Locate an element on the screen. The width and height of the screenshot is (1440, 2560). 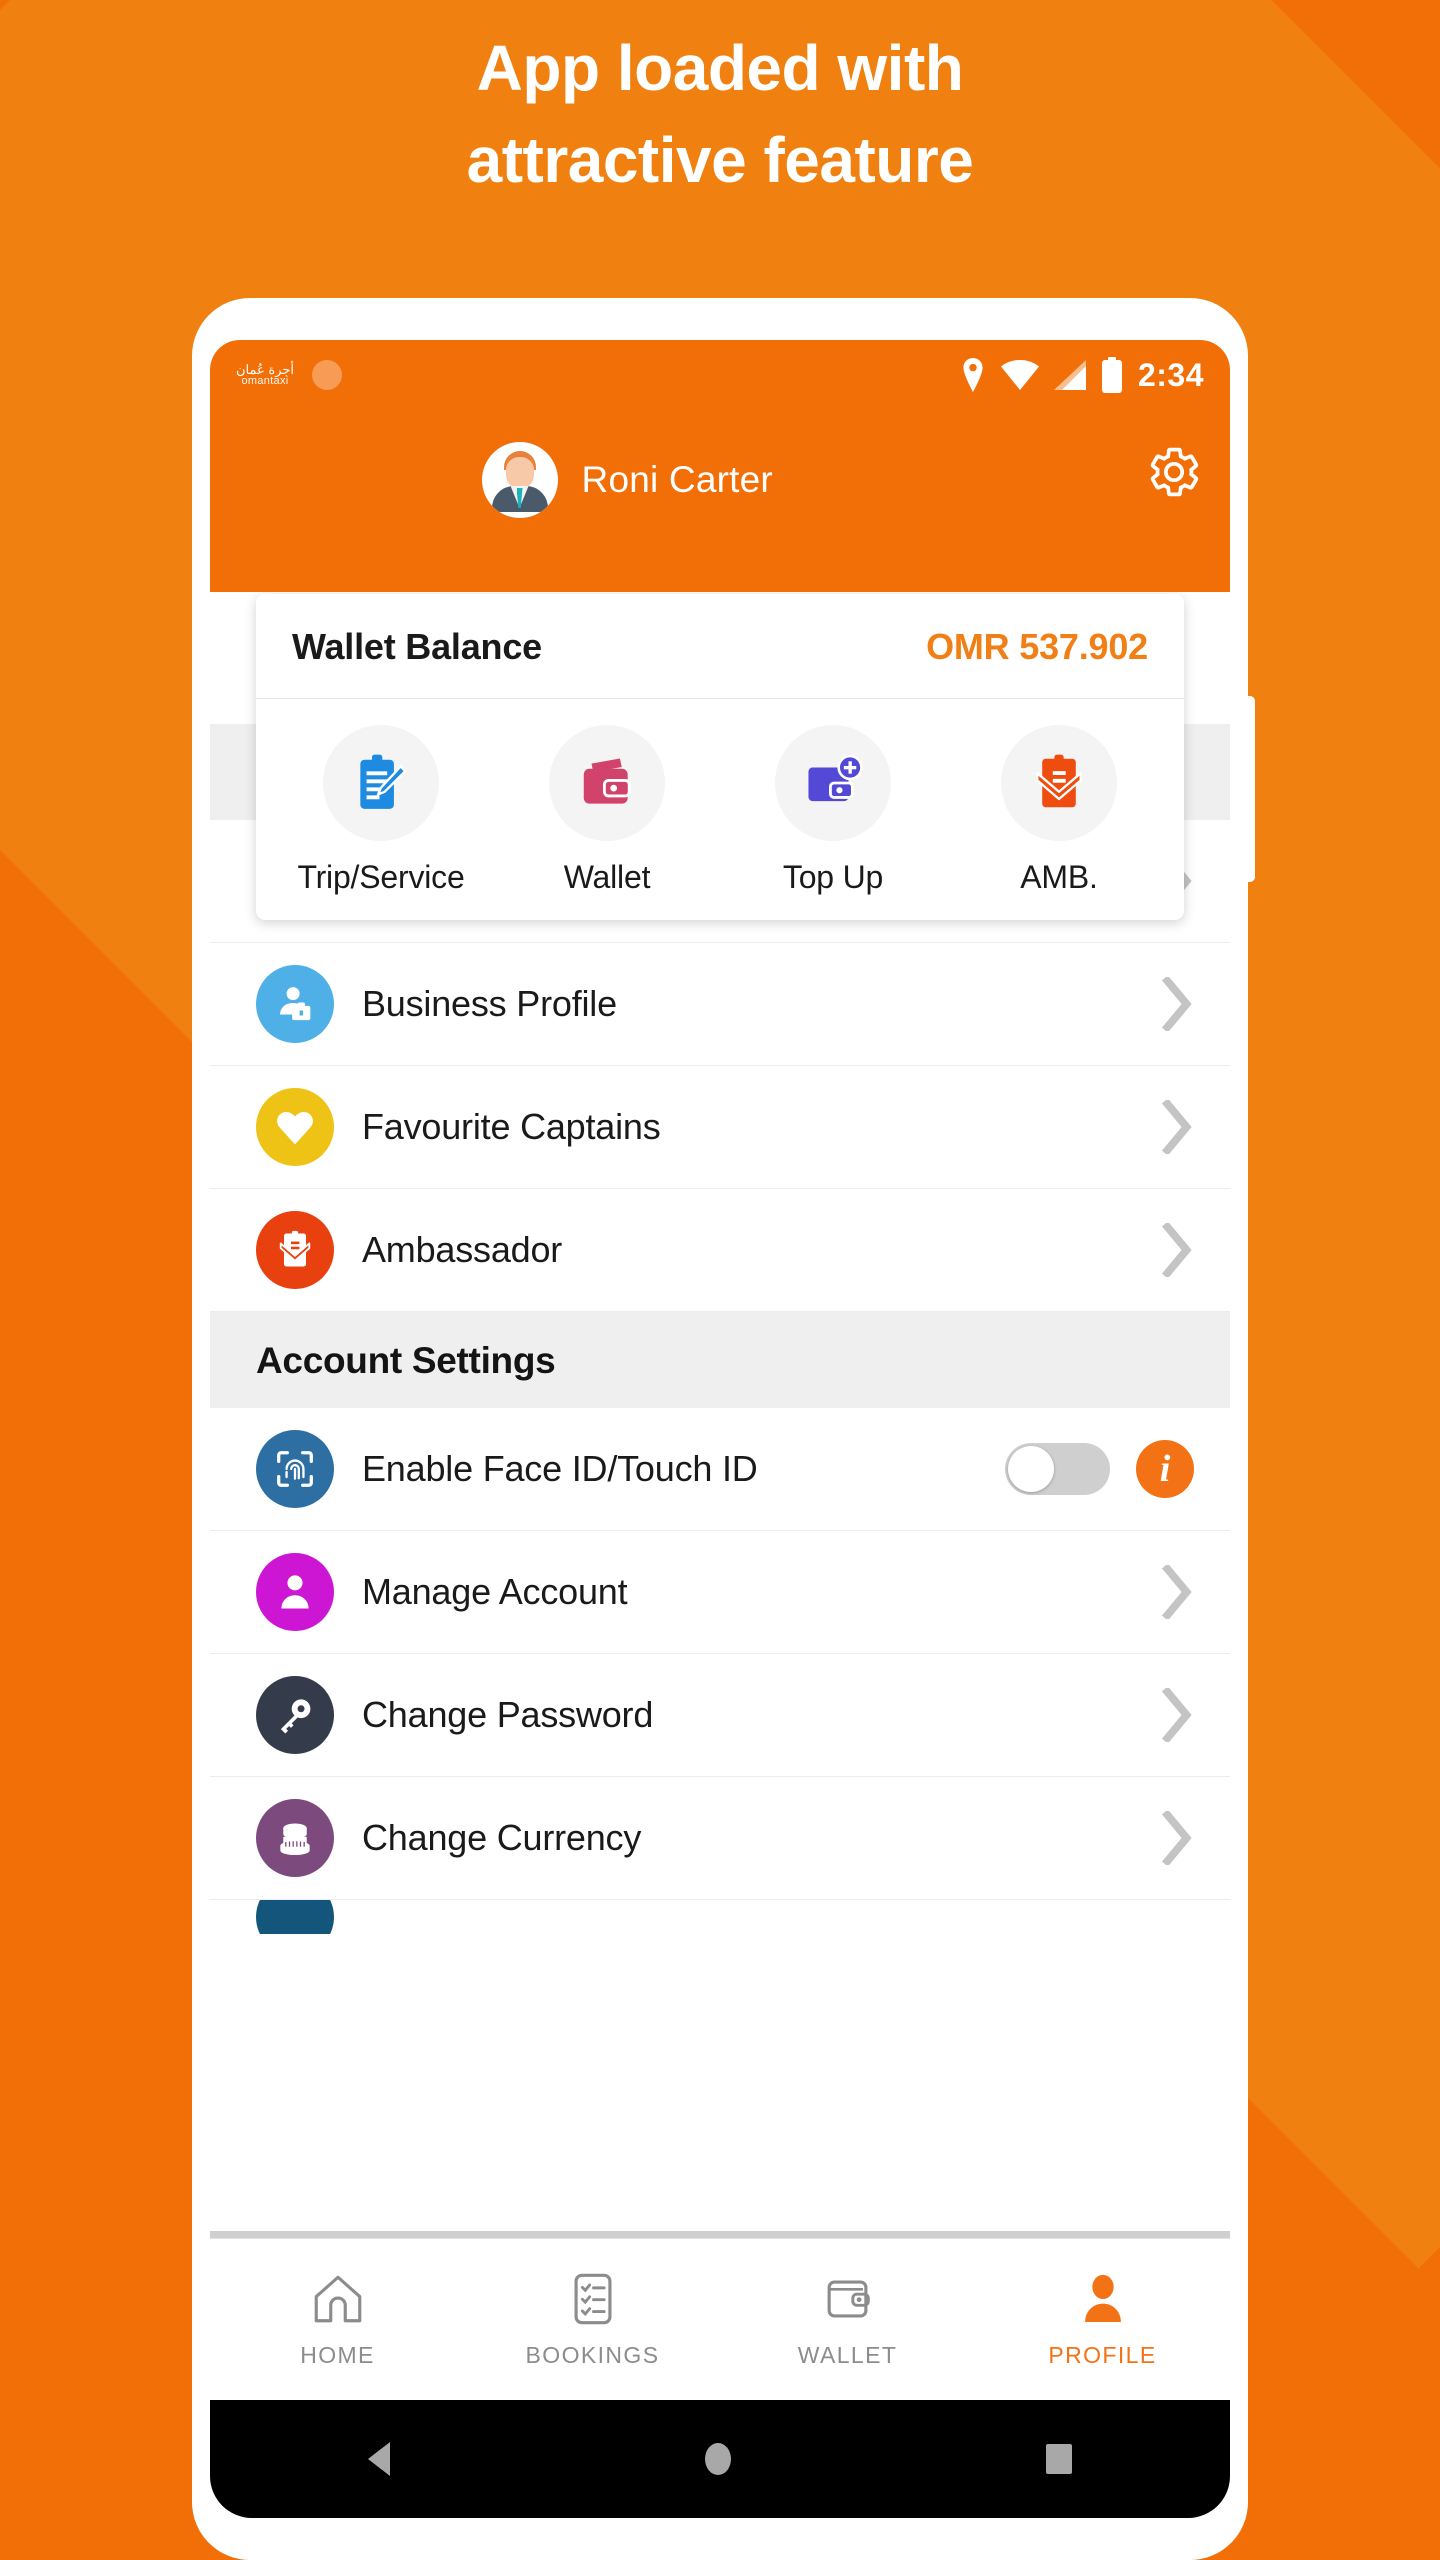
quick-action-label: Trip/Service is located at coordinates (381, 877).